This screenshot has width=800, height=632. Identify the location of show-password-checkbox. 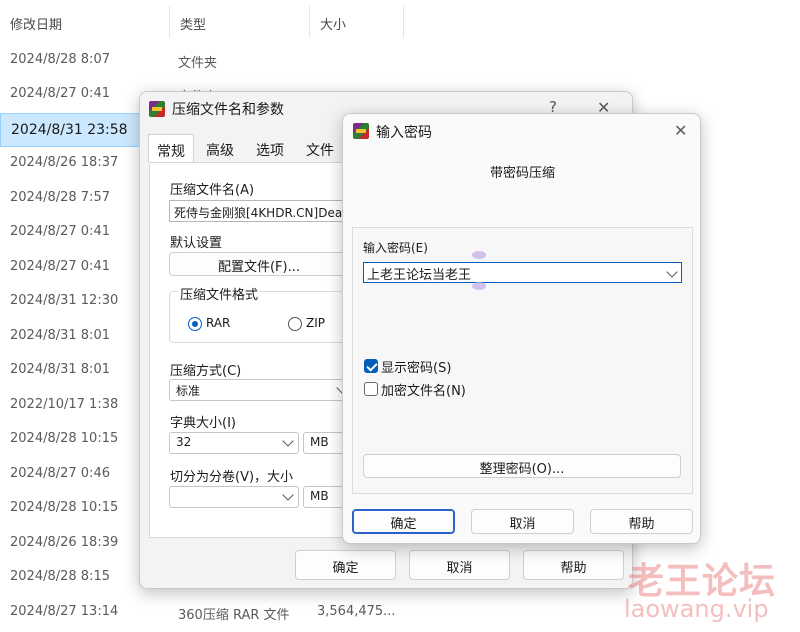
(371, 366).